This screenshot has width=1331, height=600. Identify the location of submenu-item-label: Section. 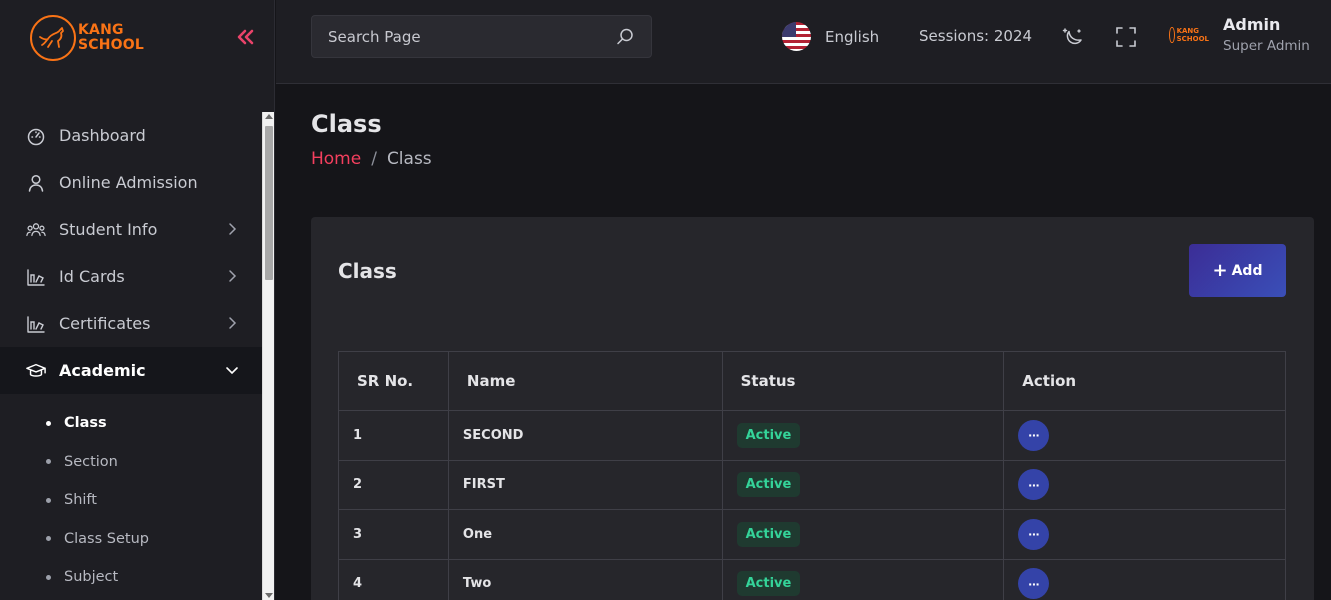
(91, 461).